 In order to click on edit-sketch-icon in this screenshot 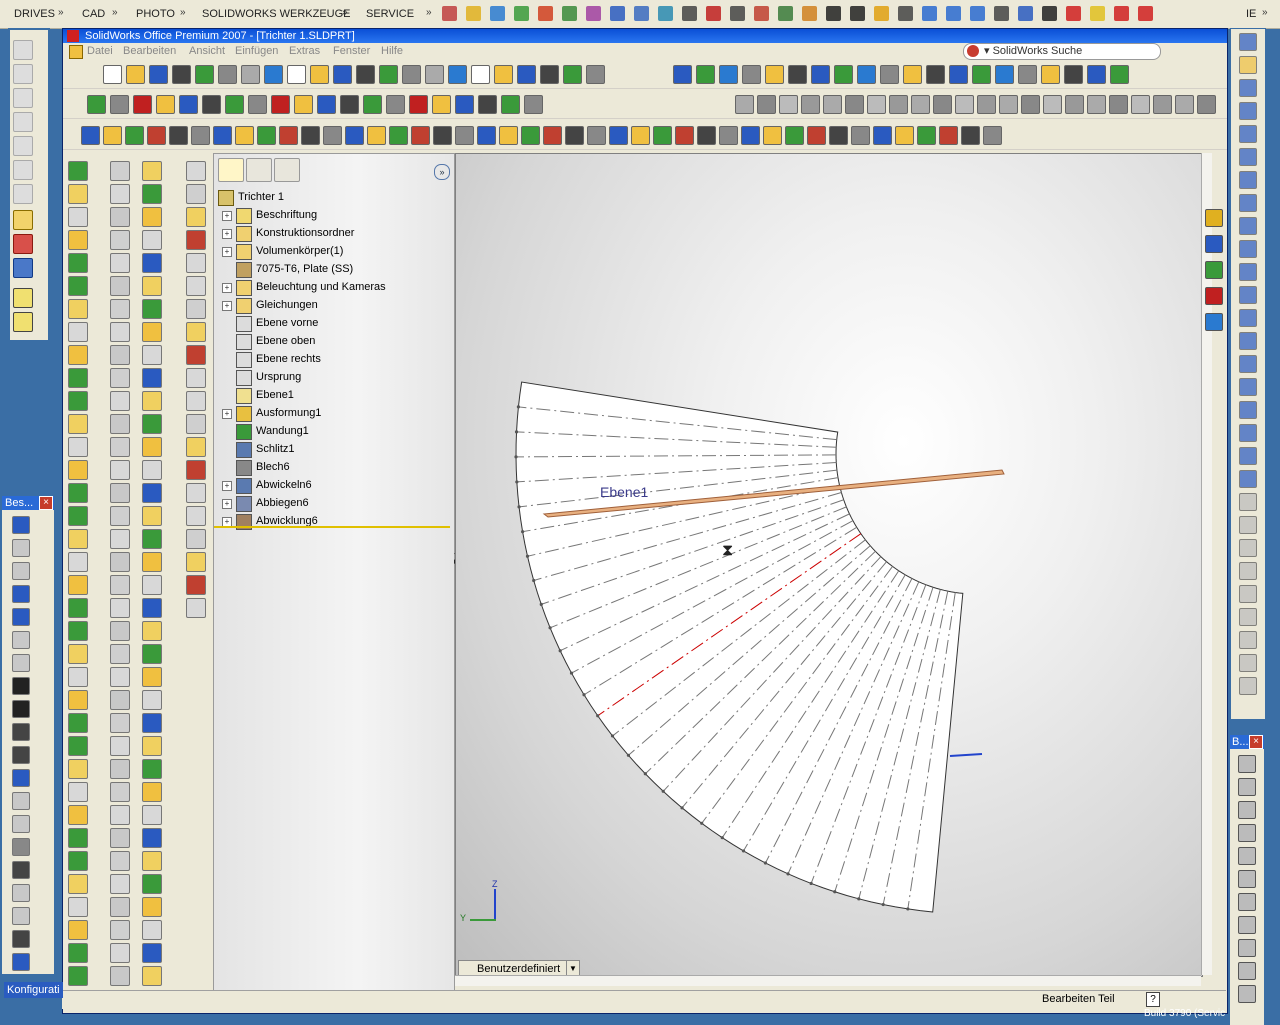, I will do `click(23, 220)`.